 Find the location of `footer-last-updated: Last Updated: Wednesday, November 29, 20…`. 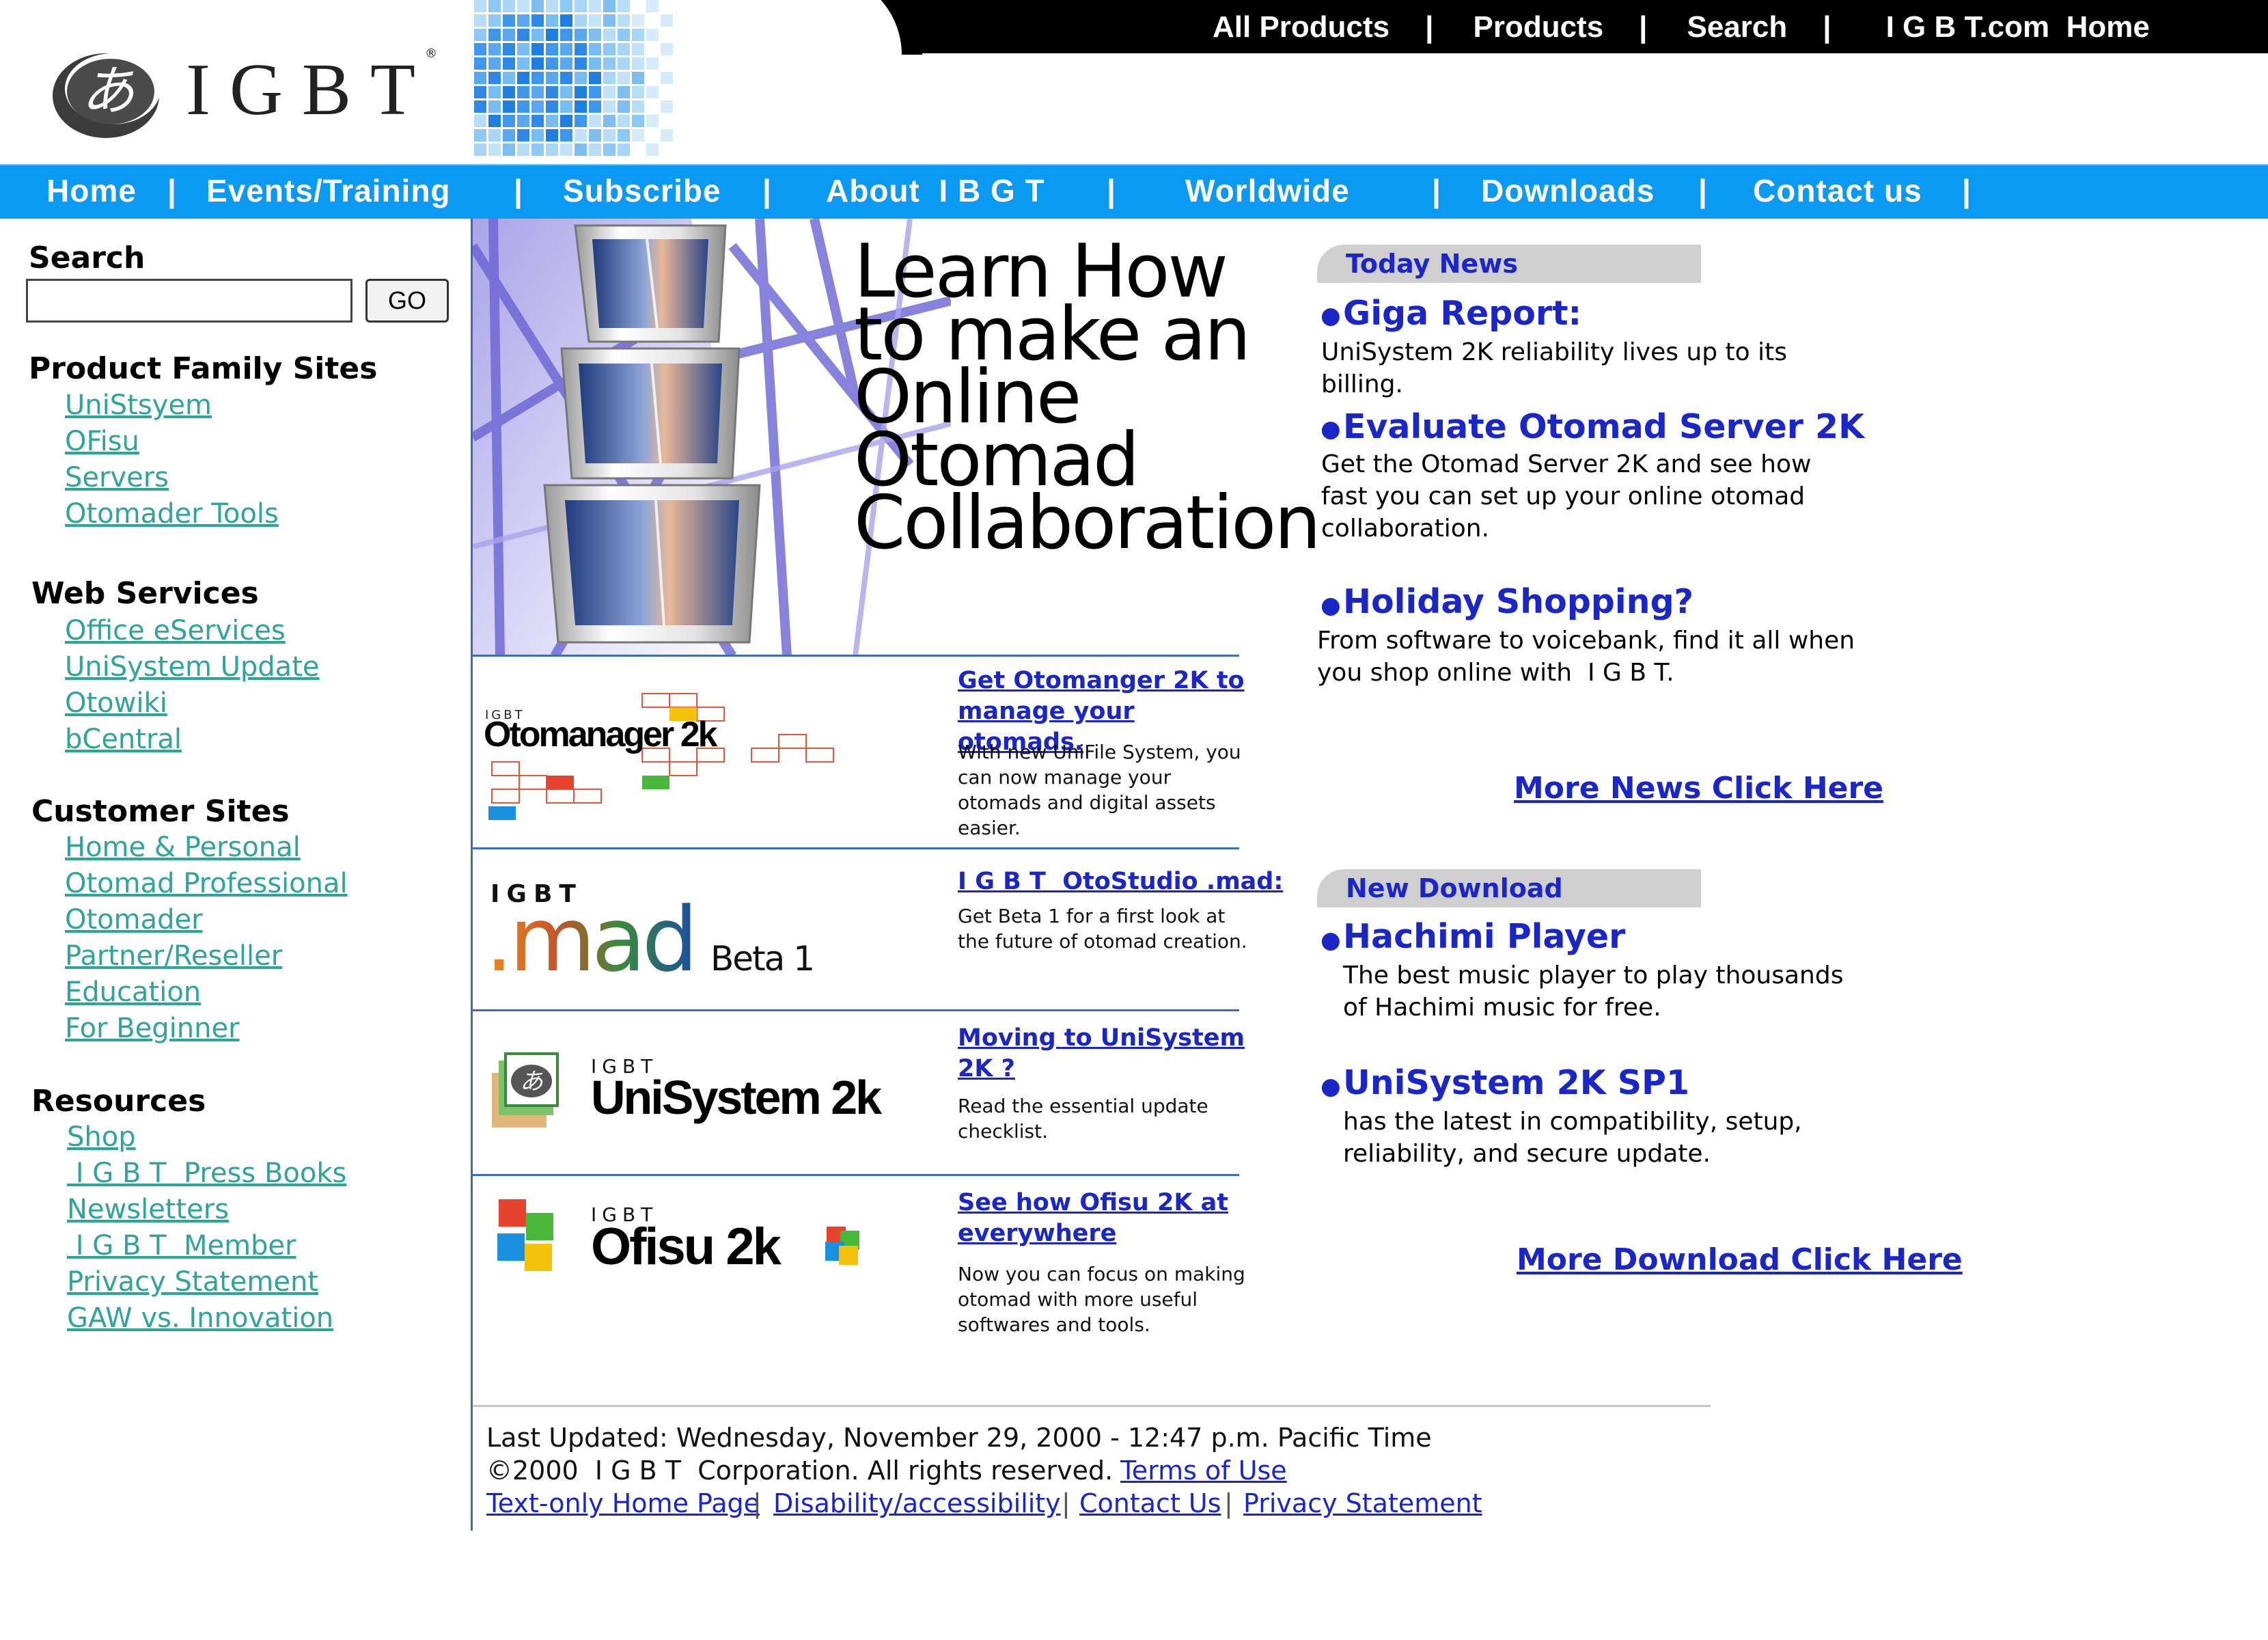

footer-last-updated: Last Updated: Wednesday, November 29, 20… is located at coordinates (959, 1438).